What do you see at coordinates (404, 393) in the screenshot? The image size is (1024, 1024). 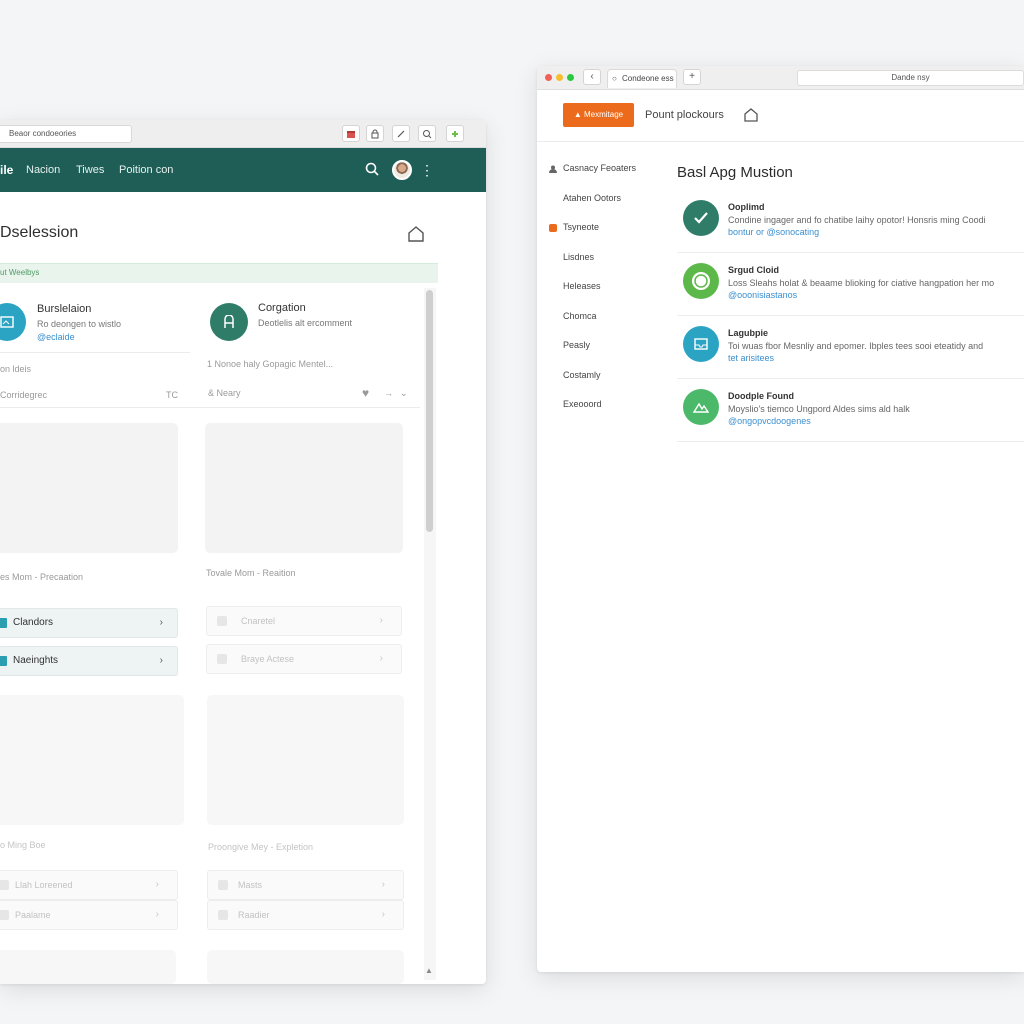 I see `chevron-down-icon: ⌄` at bounding box center [404, 393].